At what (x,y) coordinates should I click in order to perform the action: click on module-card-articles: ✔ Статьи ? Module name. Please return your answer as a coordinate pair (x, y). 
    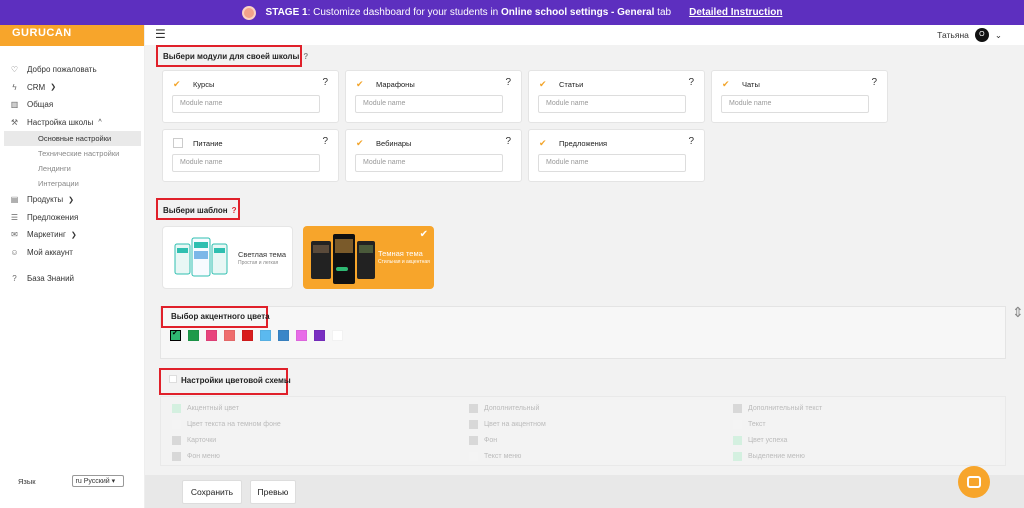
    Looking at the image, I should click on (616, 96).